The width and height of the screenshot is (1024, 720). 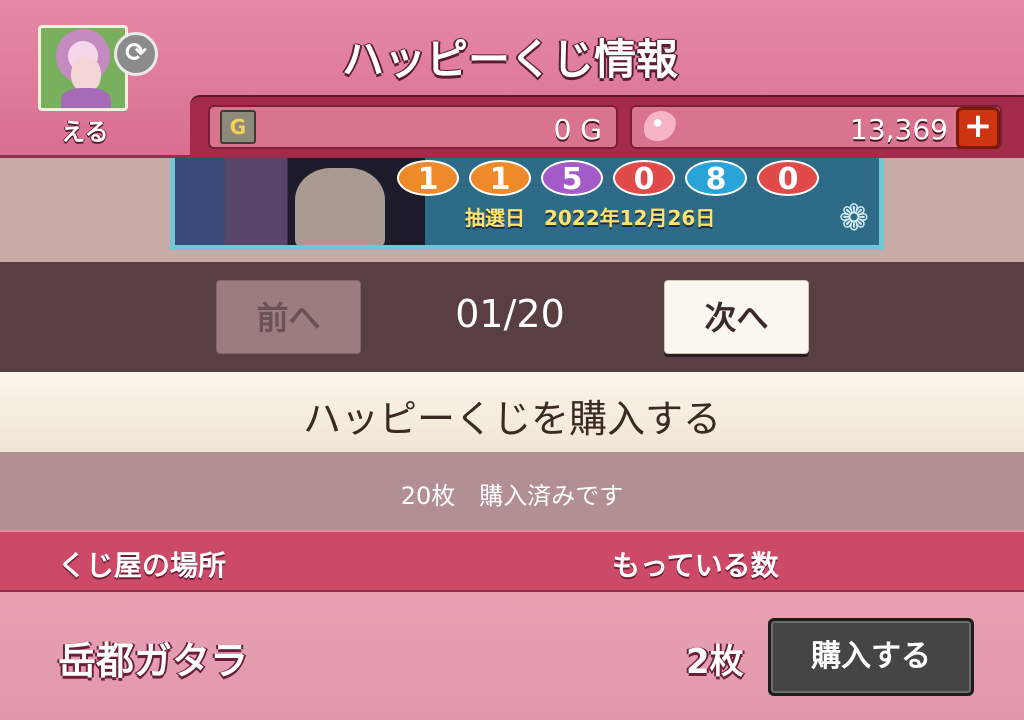 What do you see at coordinates (509, 59) in the screenshot?
I see `page-title: ハッピーくじ情報` at bounding box center [509, 59].